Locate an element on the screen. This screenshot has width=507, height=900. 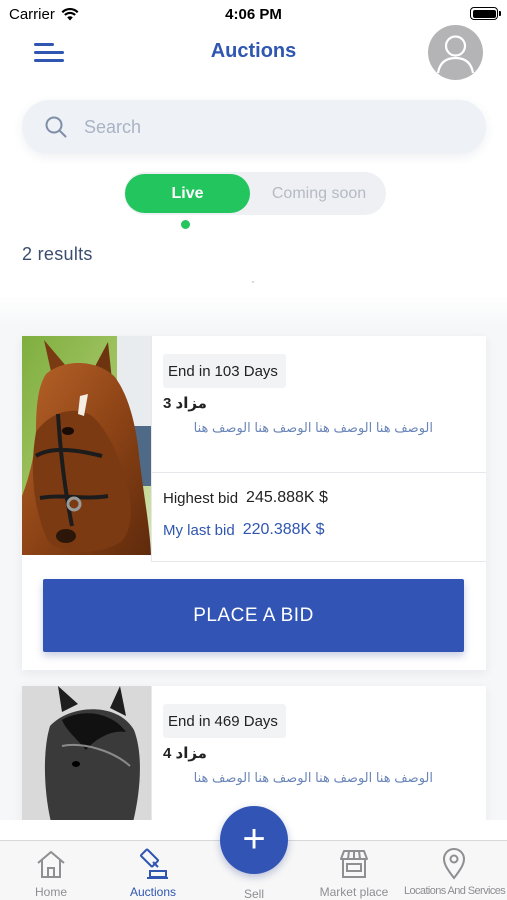
end-value: 469 Days is located at coordinates (246, 721).